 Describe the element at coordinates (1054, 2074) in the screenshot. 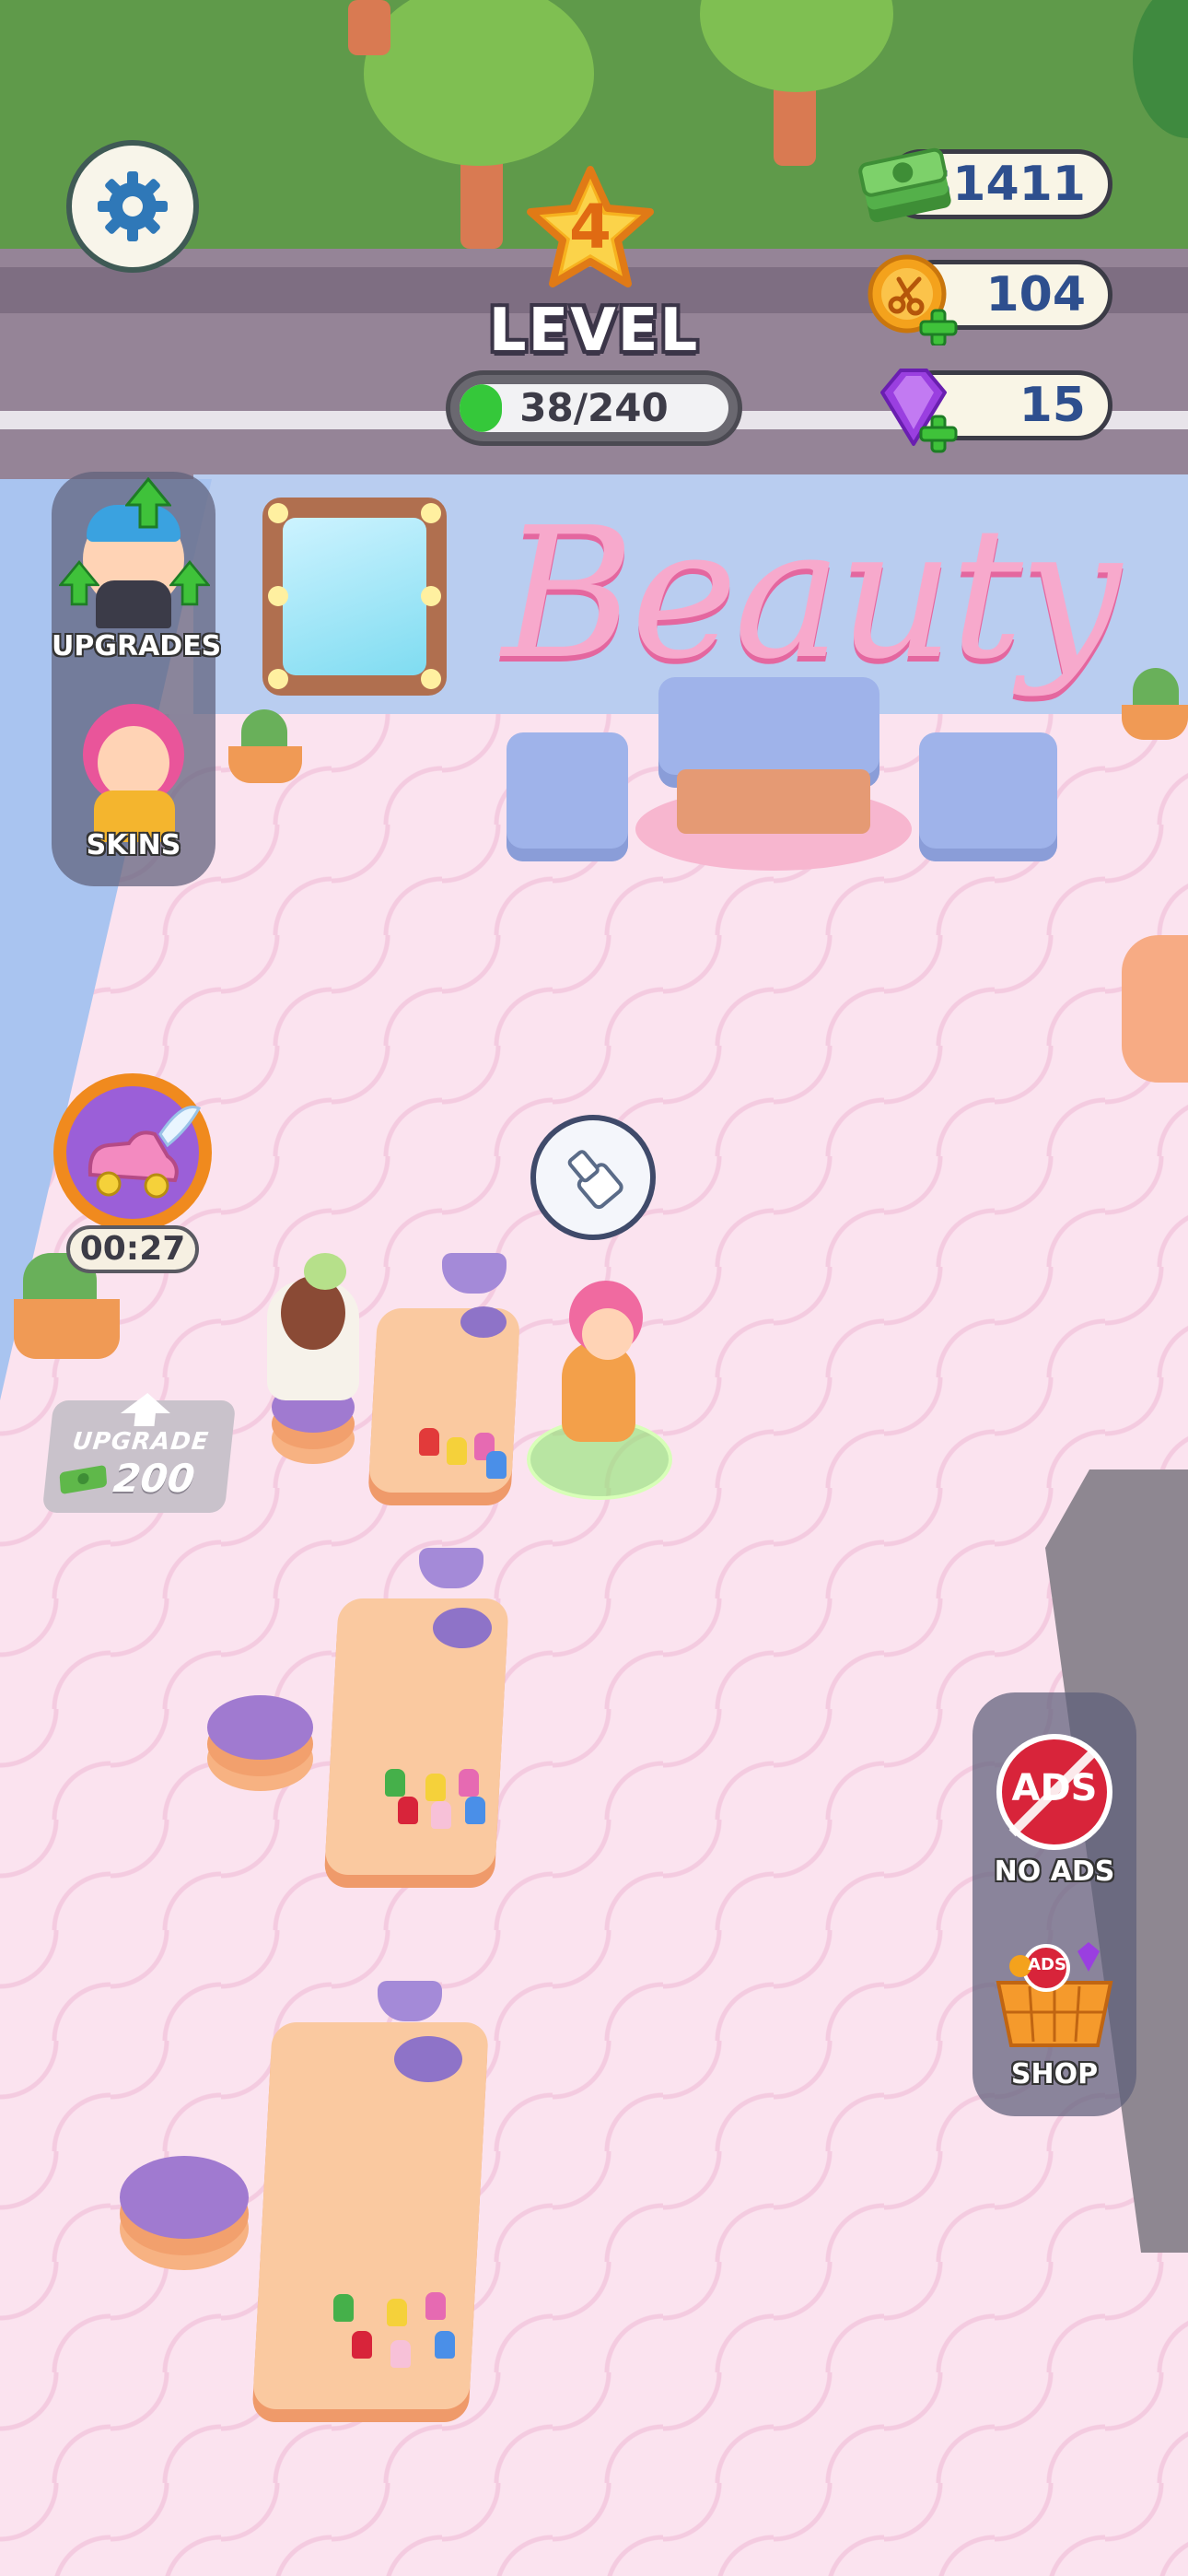

I see `shop-label: SHOP` at that location.